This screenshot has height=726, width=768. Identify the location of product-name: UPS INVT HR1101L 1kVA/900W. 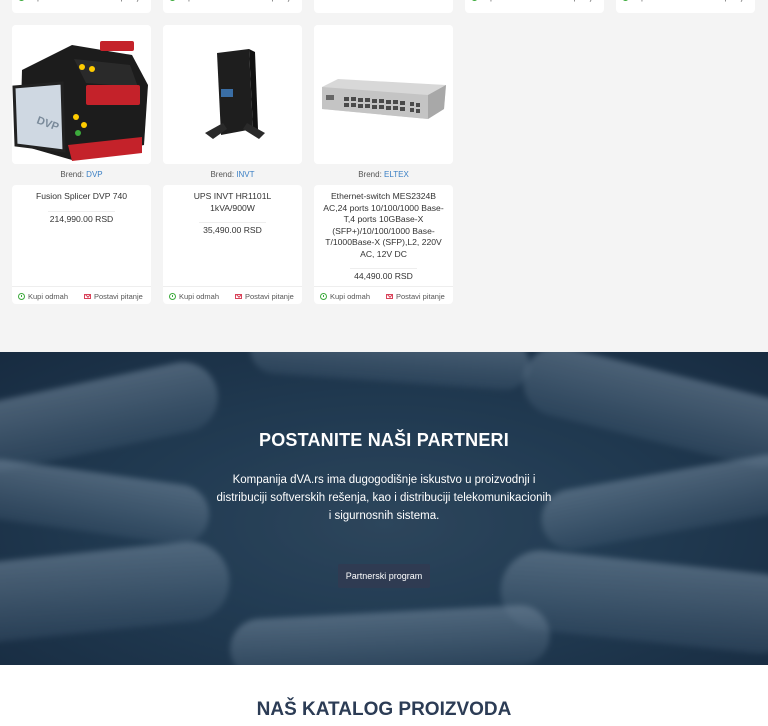
(232, 199).